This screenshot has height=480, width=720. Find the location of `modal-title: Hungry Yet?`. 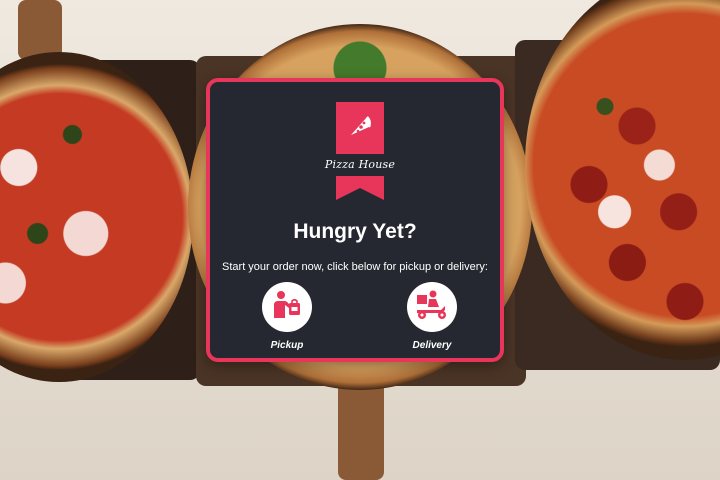

modal-title: Hungry Yet? is located at coordinates (355, 231).